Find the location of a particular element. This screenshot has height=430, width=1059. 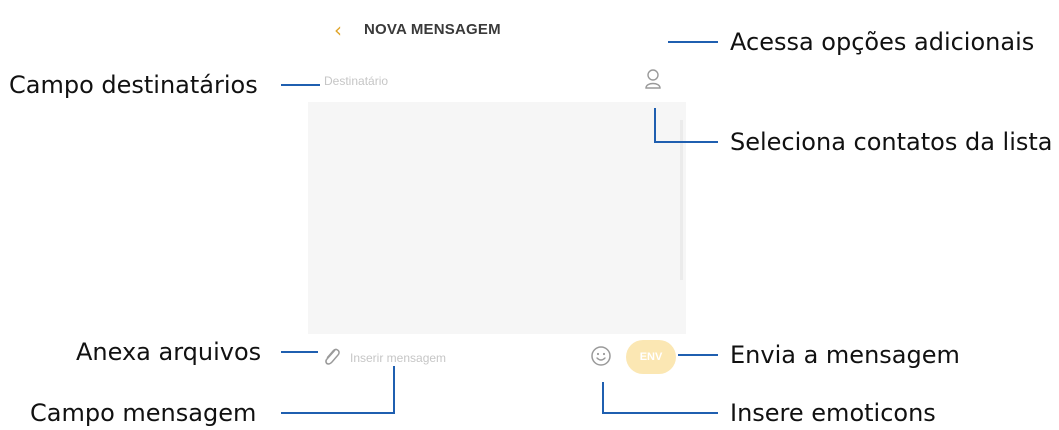

callout-recipients-field: Campo destinatários is located at coordinates (133, 85).